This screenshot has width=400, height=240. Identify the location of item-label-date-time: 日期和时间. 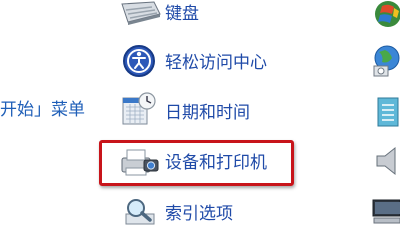
(207, 113).